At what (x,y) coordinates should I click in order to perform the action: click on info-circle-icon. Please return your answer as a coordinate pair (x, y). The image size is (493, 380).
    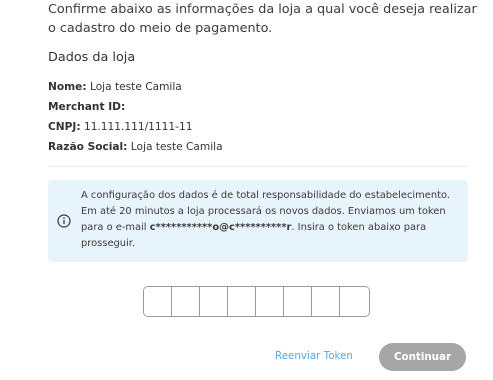
    Looking at the image, I should click on (64, 220).